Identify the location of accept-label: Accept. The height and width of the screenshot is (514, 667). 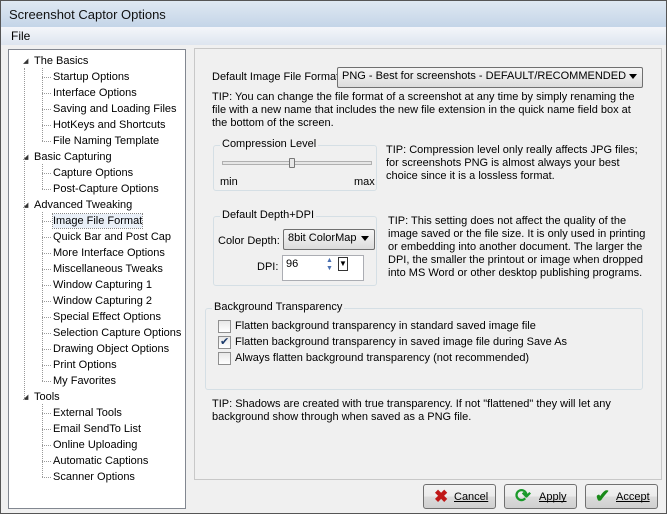
(633, 497).